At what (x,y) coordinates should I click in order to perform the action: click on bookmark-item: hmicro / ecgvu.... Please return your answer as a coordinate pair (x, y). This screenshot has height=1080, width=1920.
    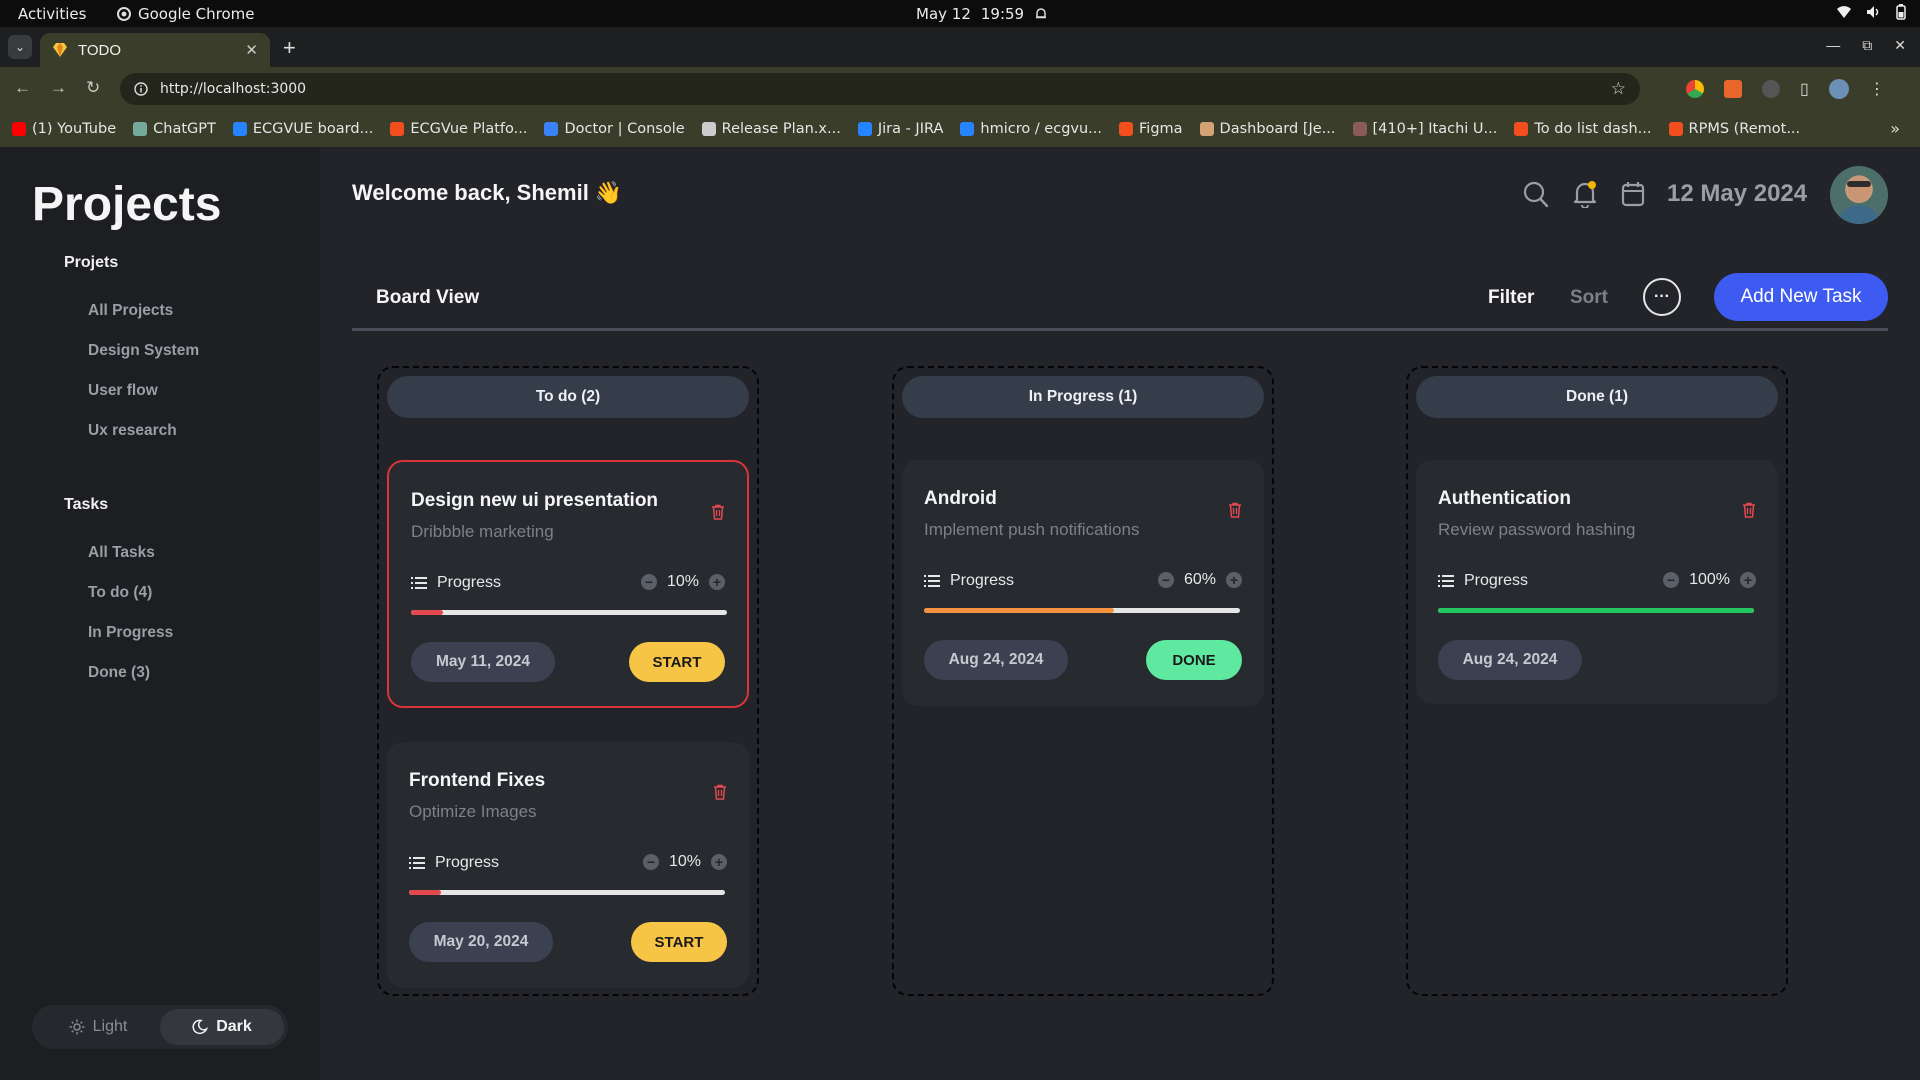
    Looking at the image, I should click on (1031, 129).